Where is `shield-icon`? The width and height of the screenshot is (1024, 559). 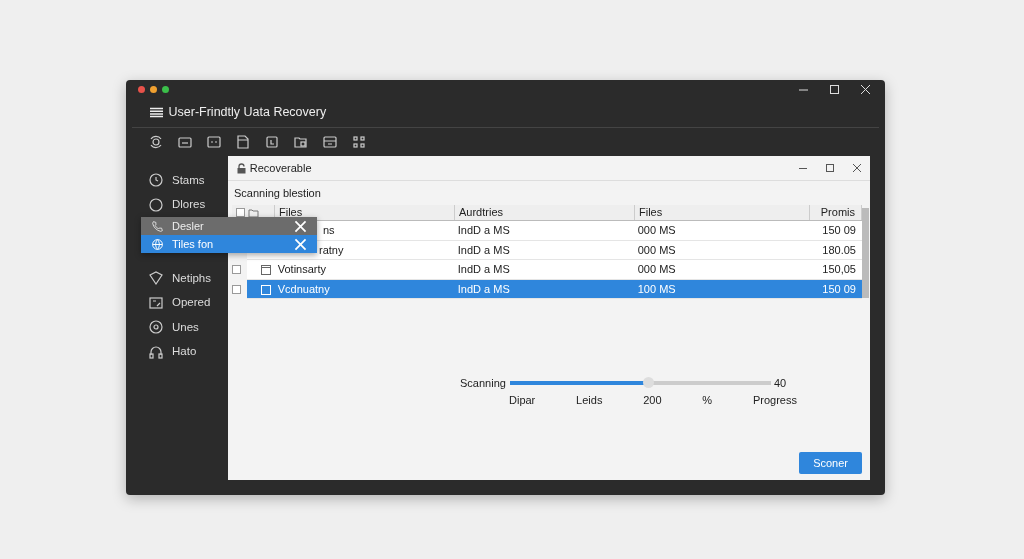 shield-icon is located at coordinates (156, 278).